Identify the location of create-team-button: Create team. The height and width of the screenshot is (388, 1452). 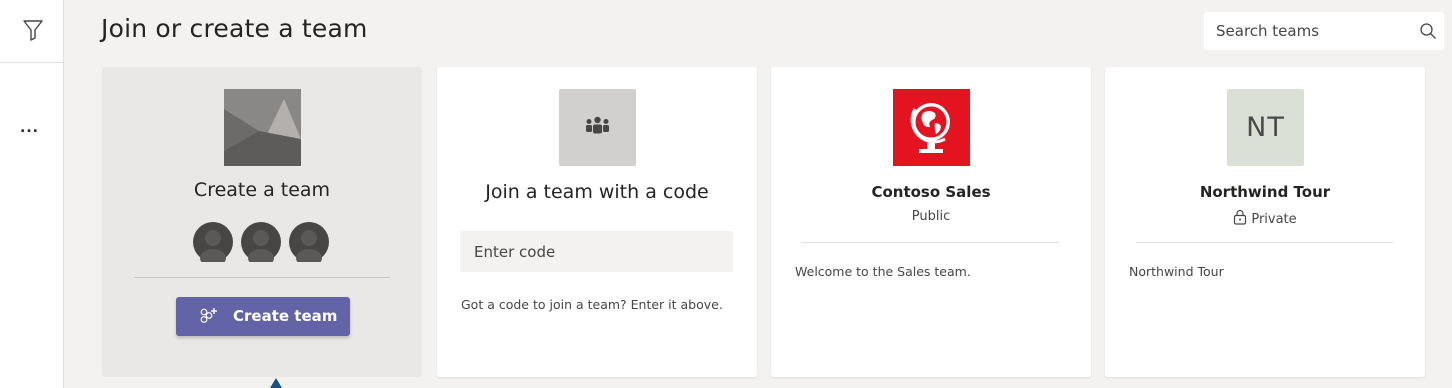
(263, 316).